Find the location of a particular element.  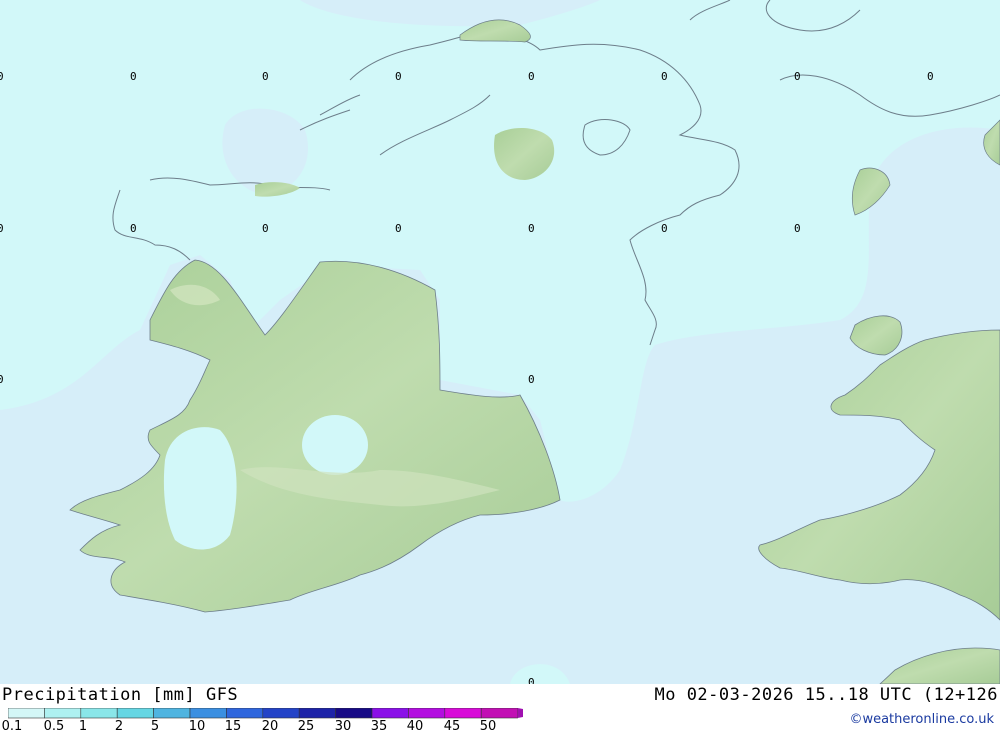

scale-tick: 5 is located at coordinates (155, 726).